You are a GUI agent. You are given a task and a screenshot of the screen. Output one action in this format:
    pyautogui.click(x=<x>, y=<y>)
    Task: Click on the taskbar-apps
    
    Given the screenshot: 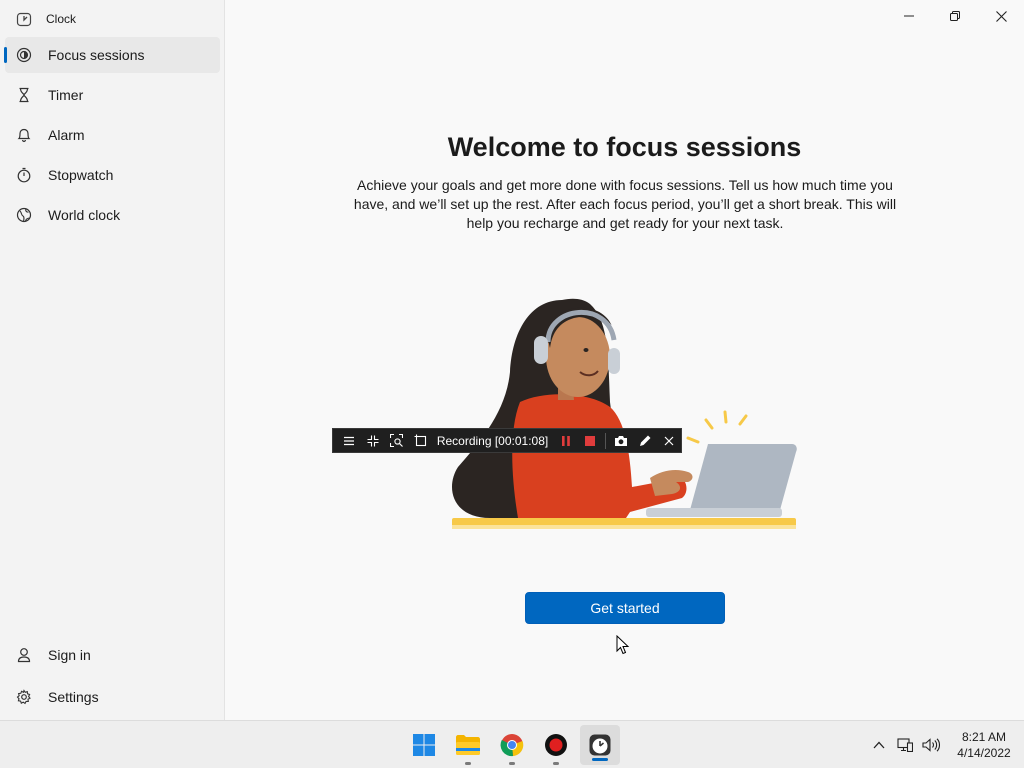 What is the action you would take?
    pyautogui.click(x=512, y=744)
    